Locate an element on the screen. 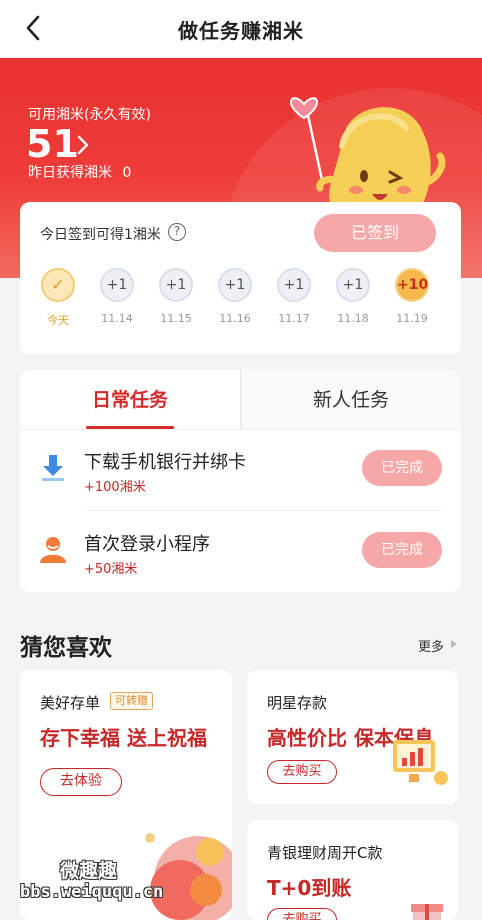 The height and width of the screenshot is (920, 482). try-button: 去体验 is located at coordinates (81, 782).